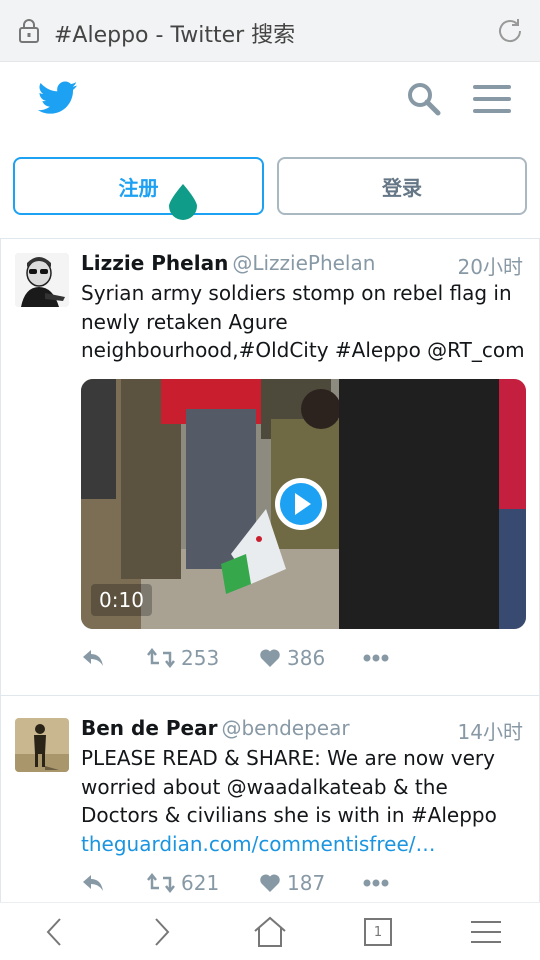  I want to click on signup-button: 注册, so click(138, 186).